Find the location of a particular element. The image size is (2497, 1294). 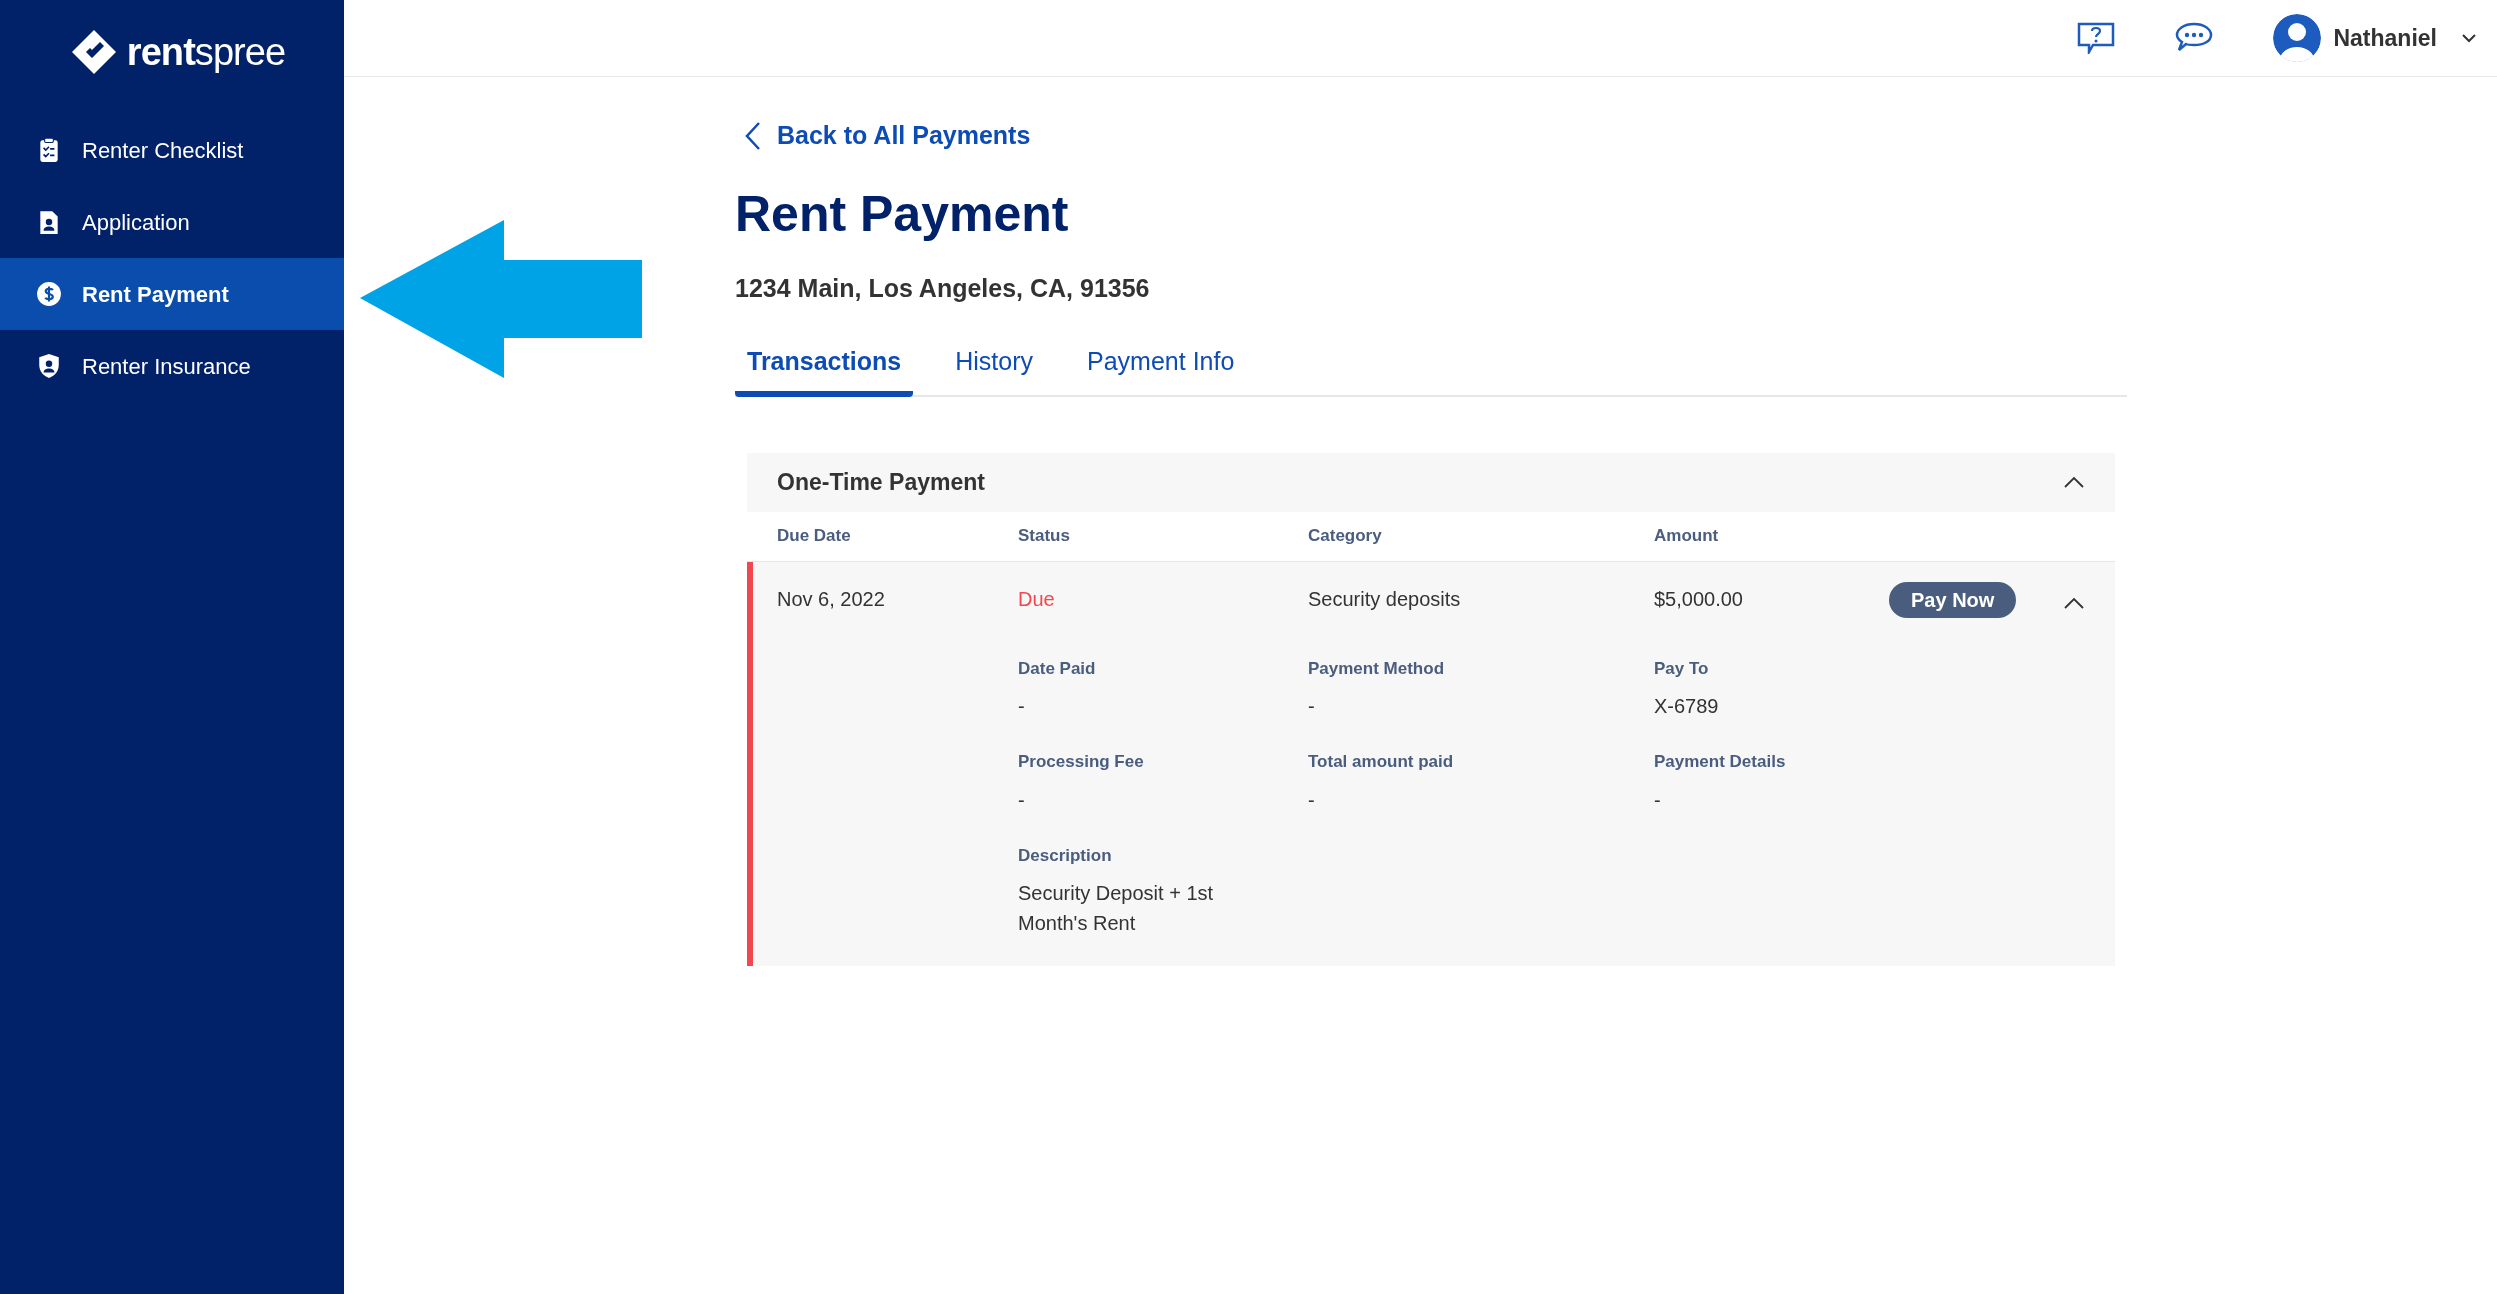

due-date: Nov 6, 2022 is located at coordinates (831, 598).